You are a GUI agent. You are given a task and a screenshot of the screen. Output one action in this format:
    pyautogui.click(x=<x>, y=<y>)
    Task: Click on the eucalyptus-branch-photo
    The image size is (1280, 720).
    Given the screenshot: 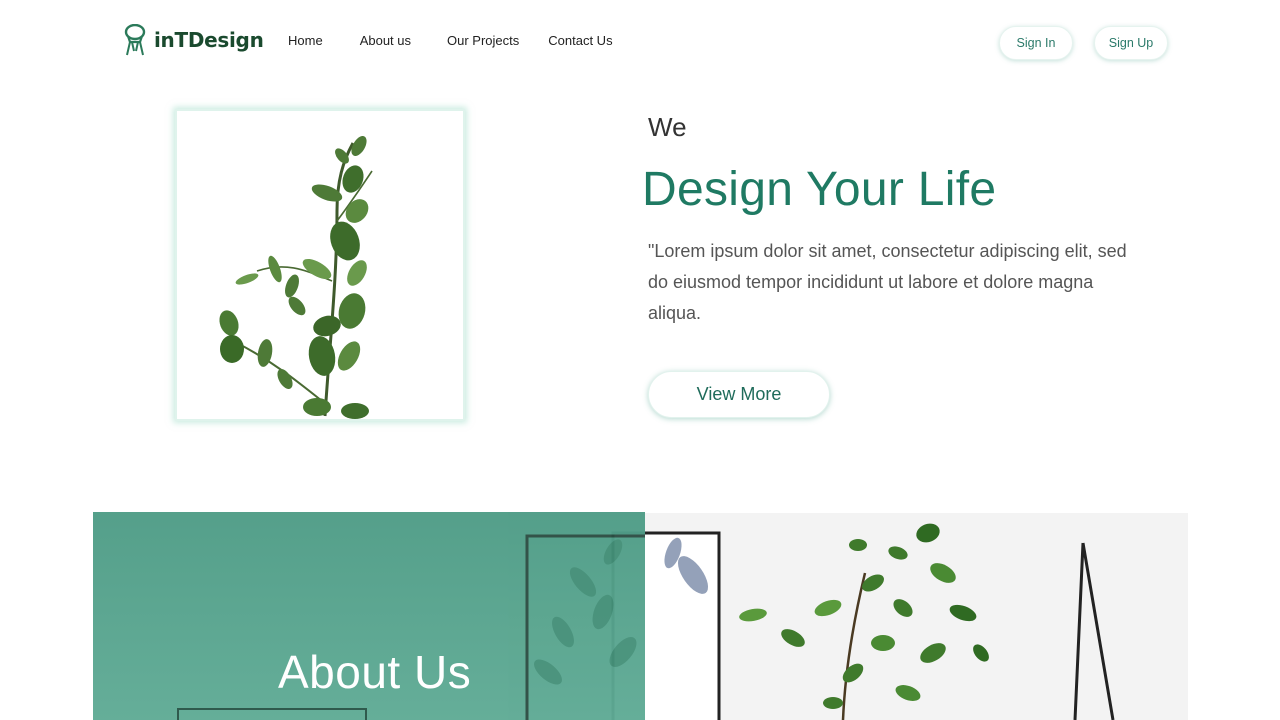 What is the action you would take?
    pyautogui.click(x=320, y=265)
    